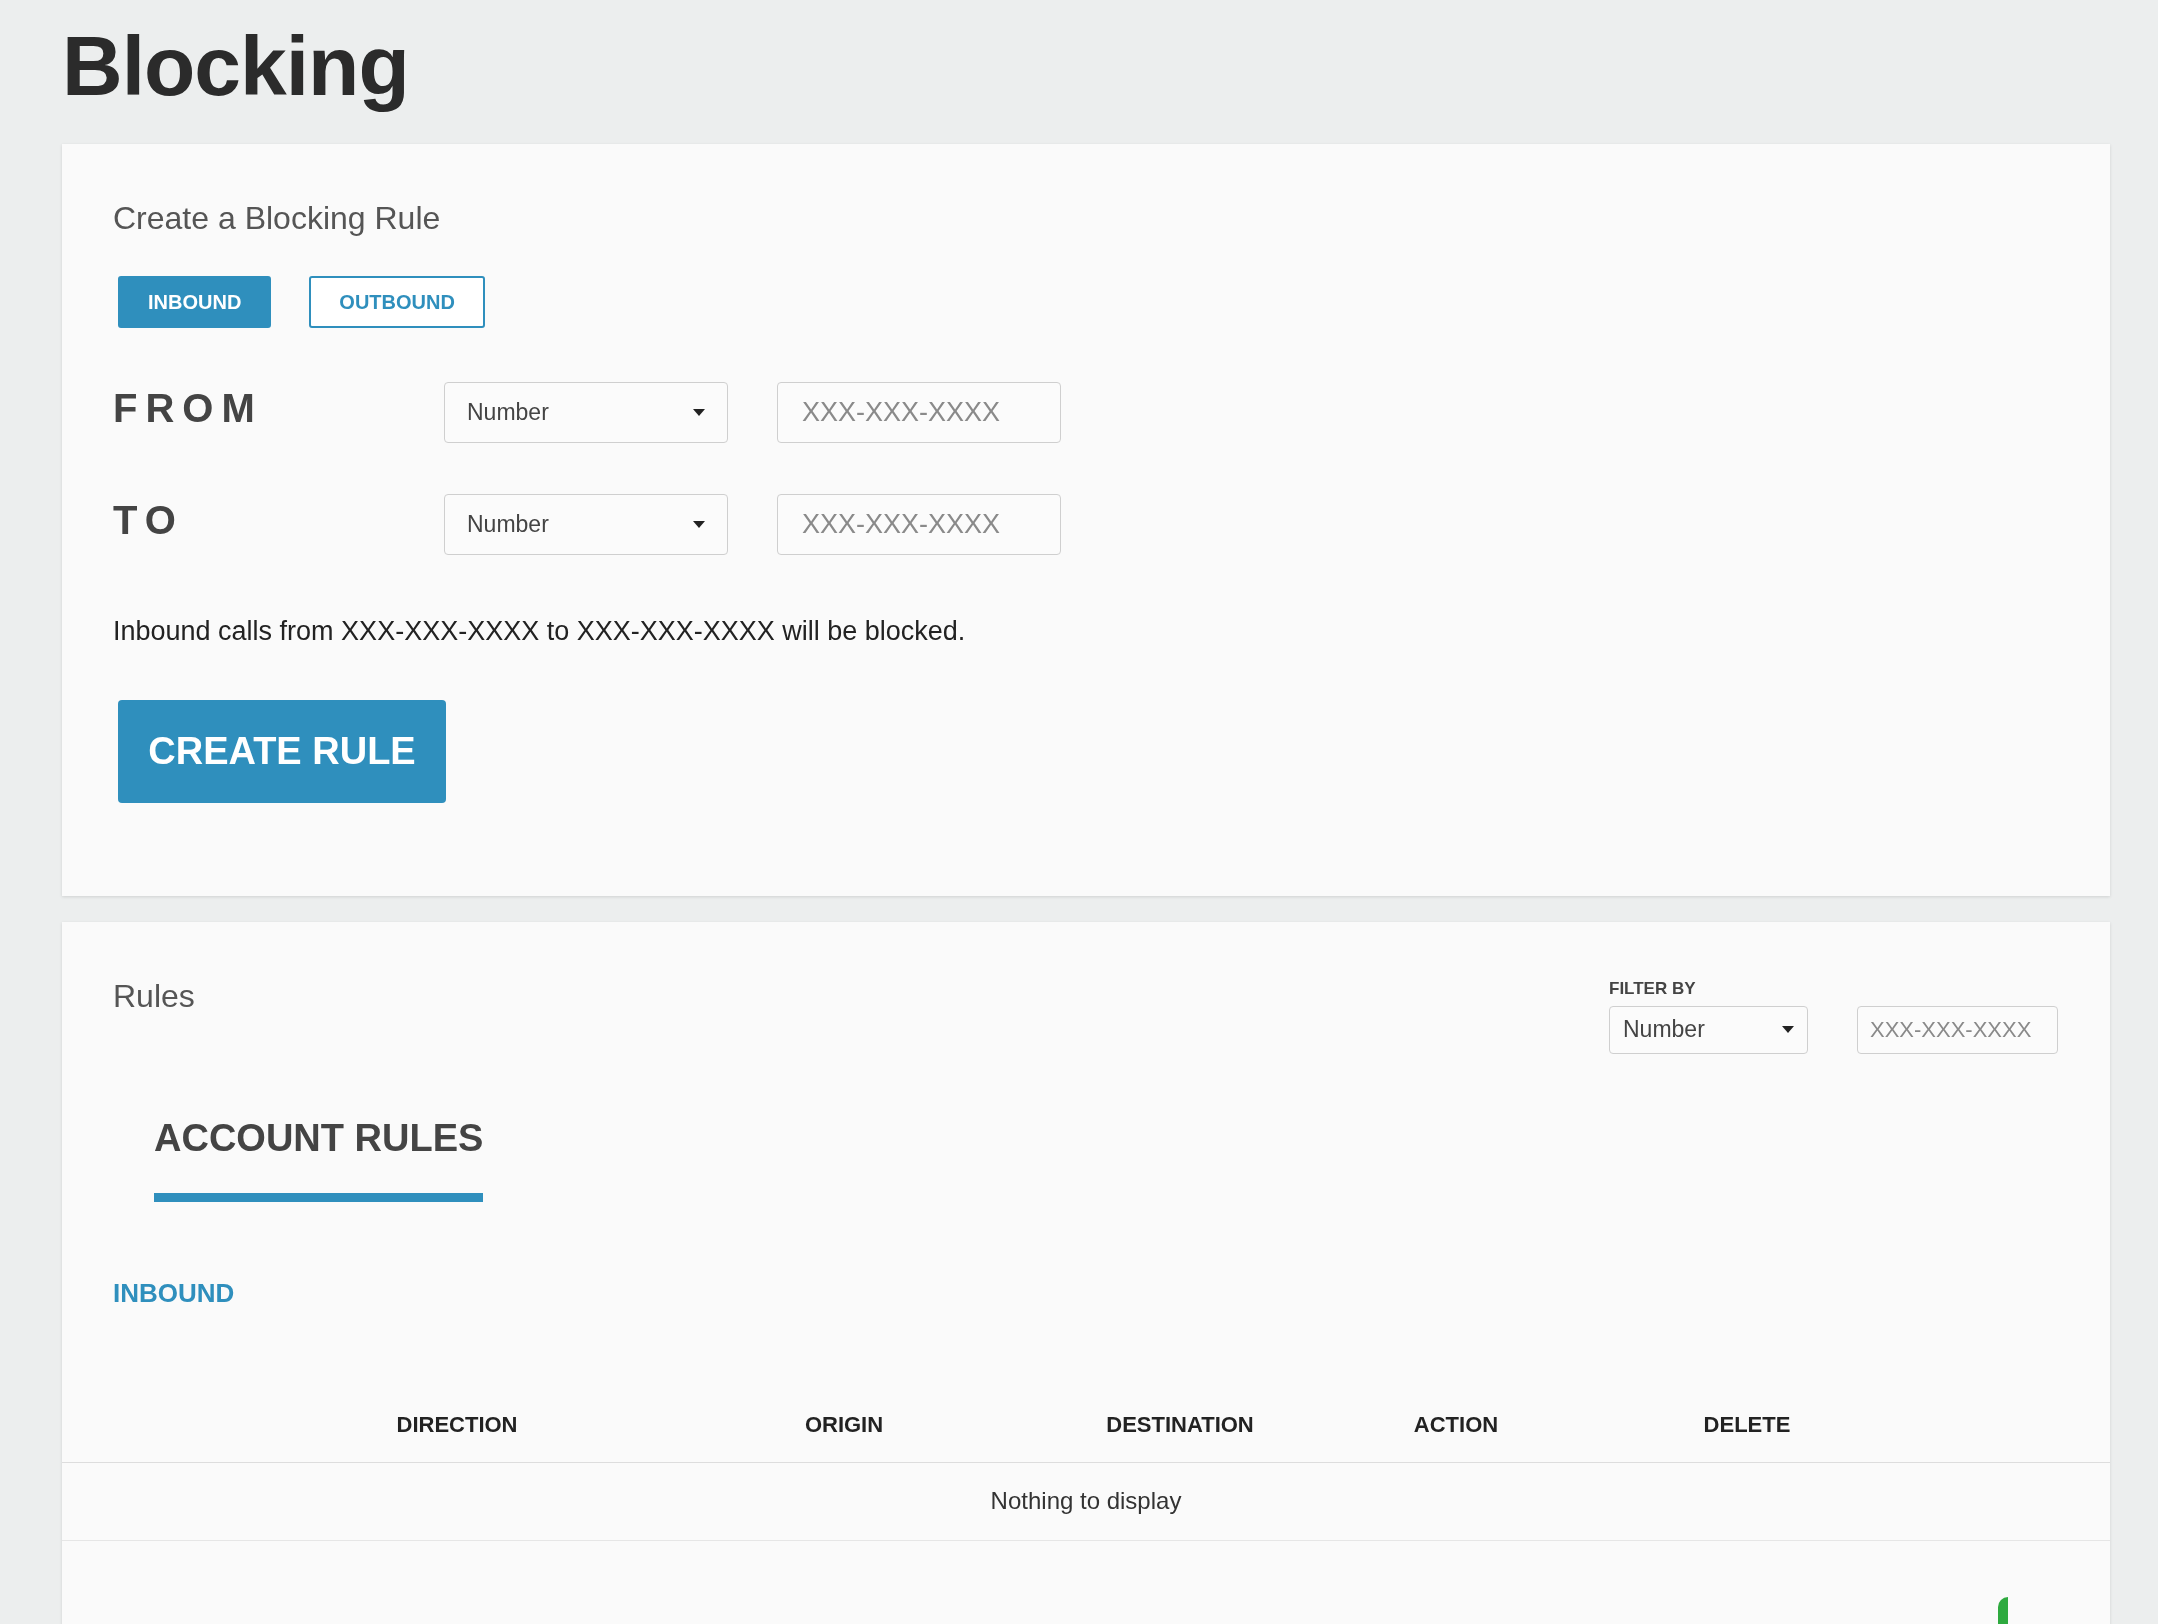 Image resolution: width=2158 pixels, height=1624 pixels. What do you see at coordinates (844, 1424) in the screenshot?
I see `column-header: ORIGIN` at bounding box center [844, 1424].